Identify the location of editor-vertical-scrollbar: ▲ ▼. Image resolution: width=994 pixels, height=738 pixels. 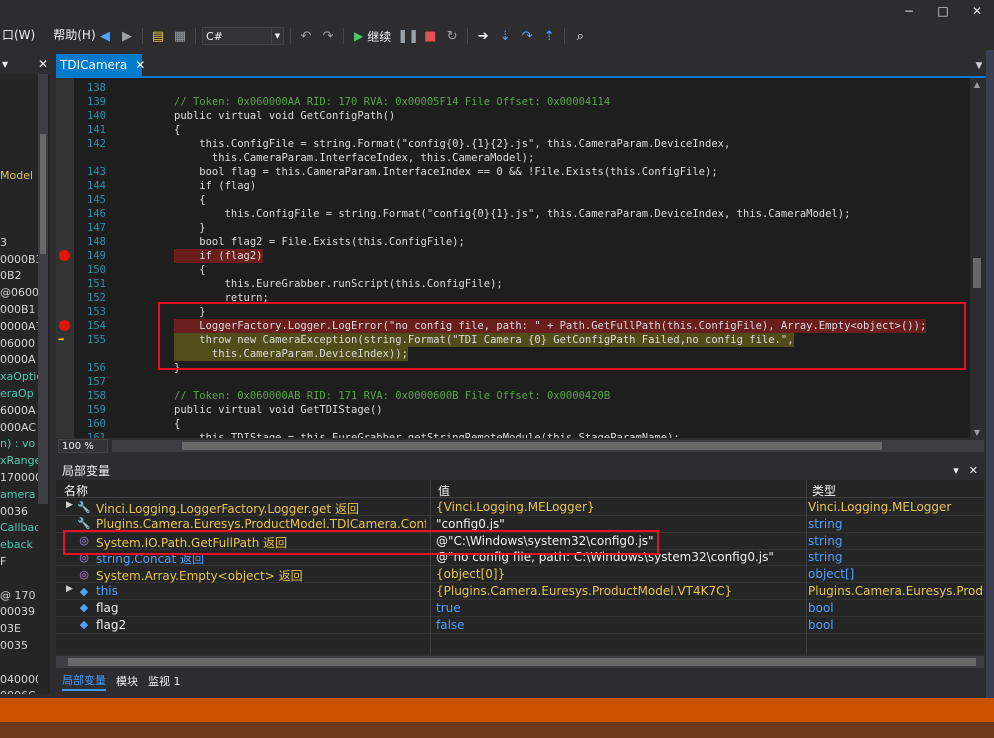
(977, 258).